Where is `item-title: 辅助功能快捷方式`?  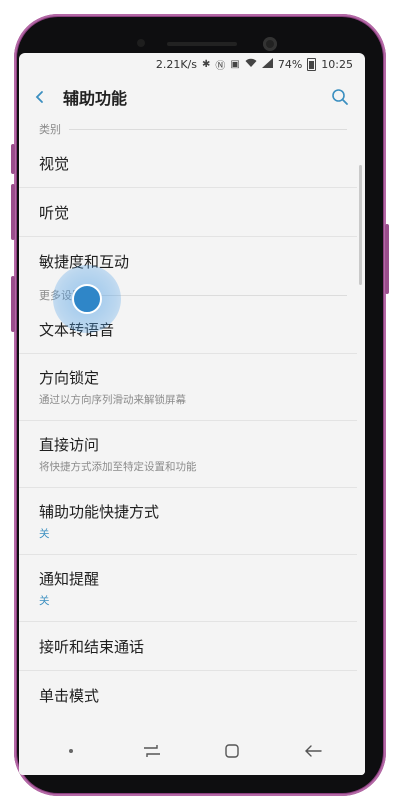 item-title: 辅助功能快捷方式 is located at coordinates (99, 512).